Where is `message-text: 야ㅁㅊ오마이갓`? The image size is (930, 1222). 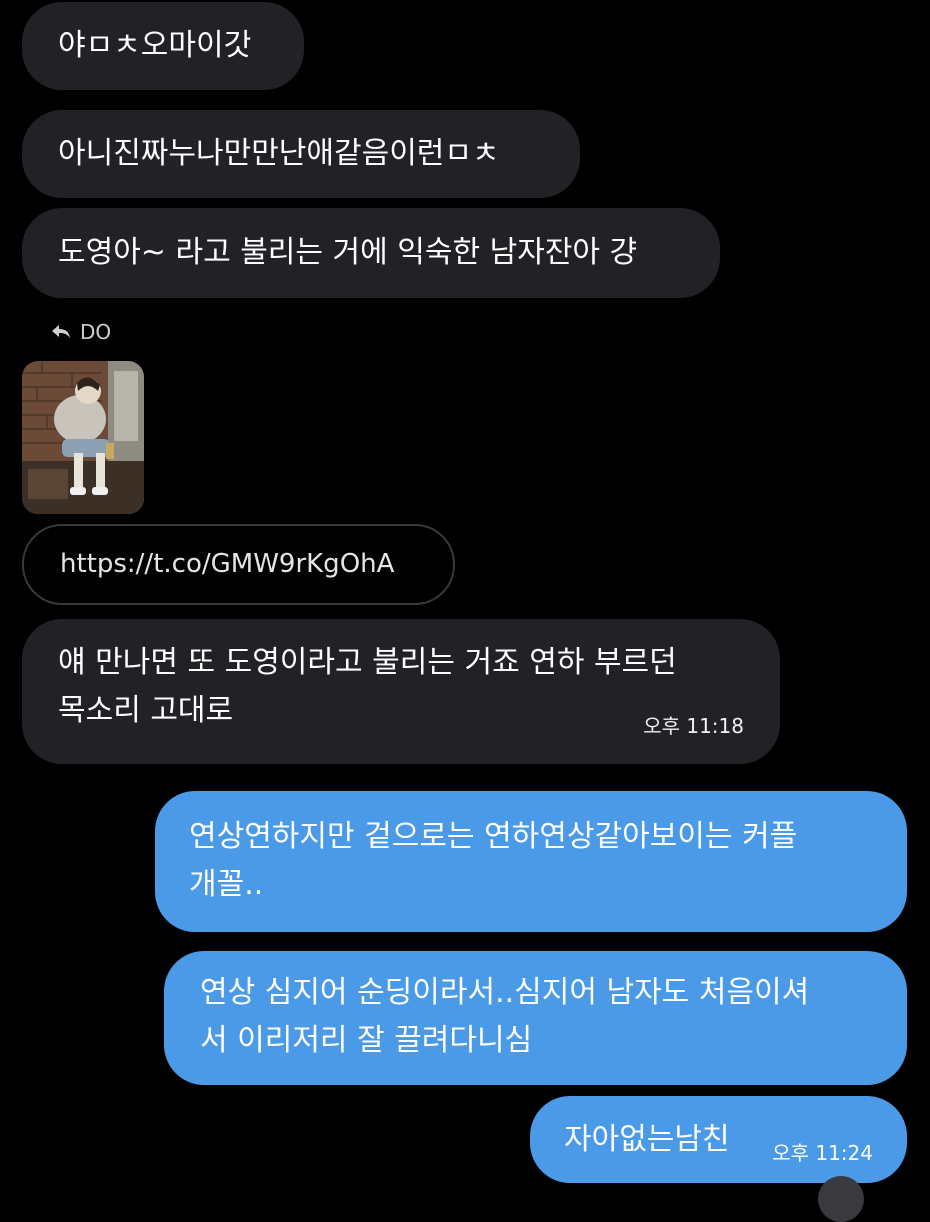 message-text: 야ㅁㅊ오마이갓 is located at coordinates (155, 45).